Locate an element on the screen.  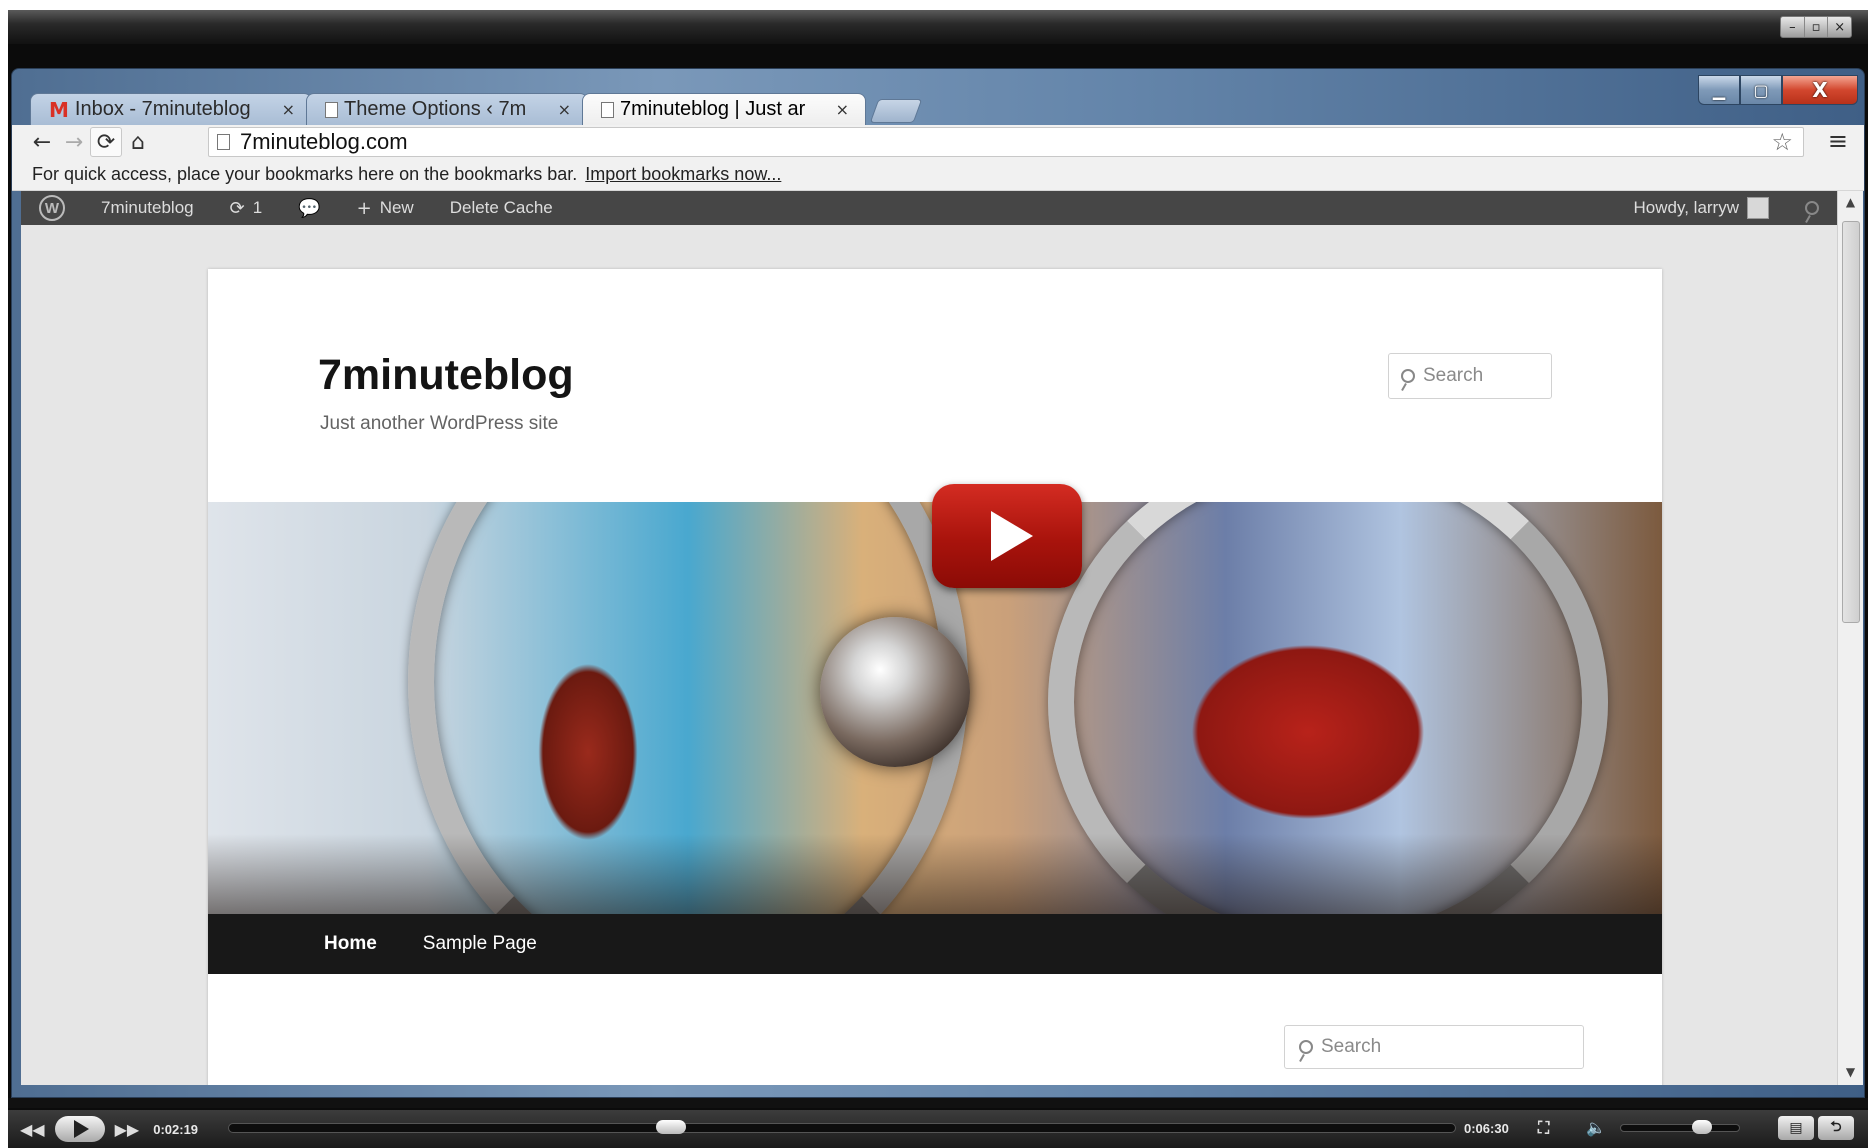
header-image-shade is located at coordinates (935, 874).